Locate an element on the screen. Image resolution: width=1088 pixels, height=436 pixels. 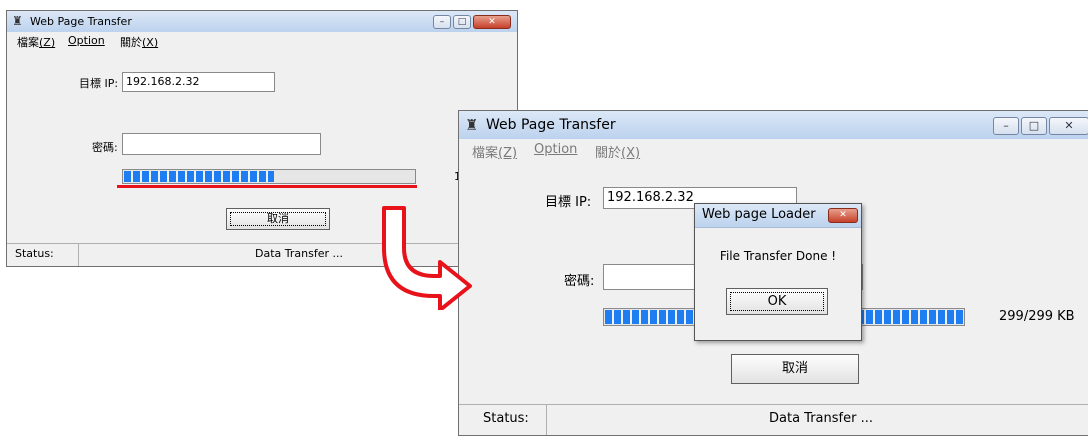
progress-fill is located at coordinates (199, 176).